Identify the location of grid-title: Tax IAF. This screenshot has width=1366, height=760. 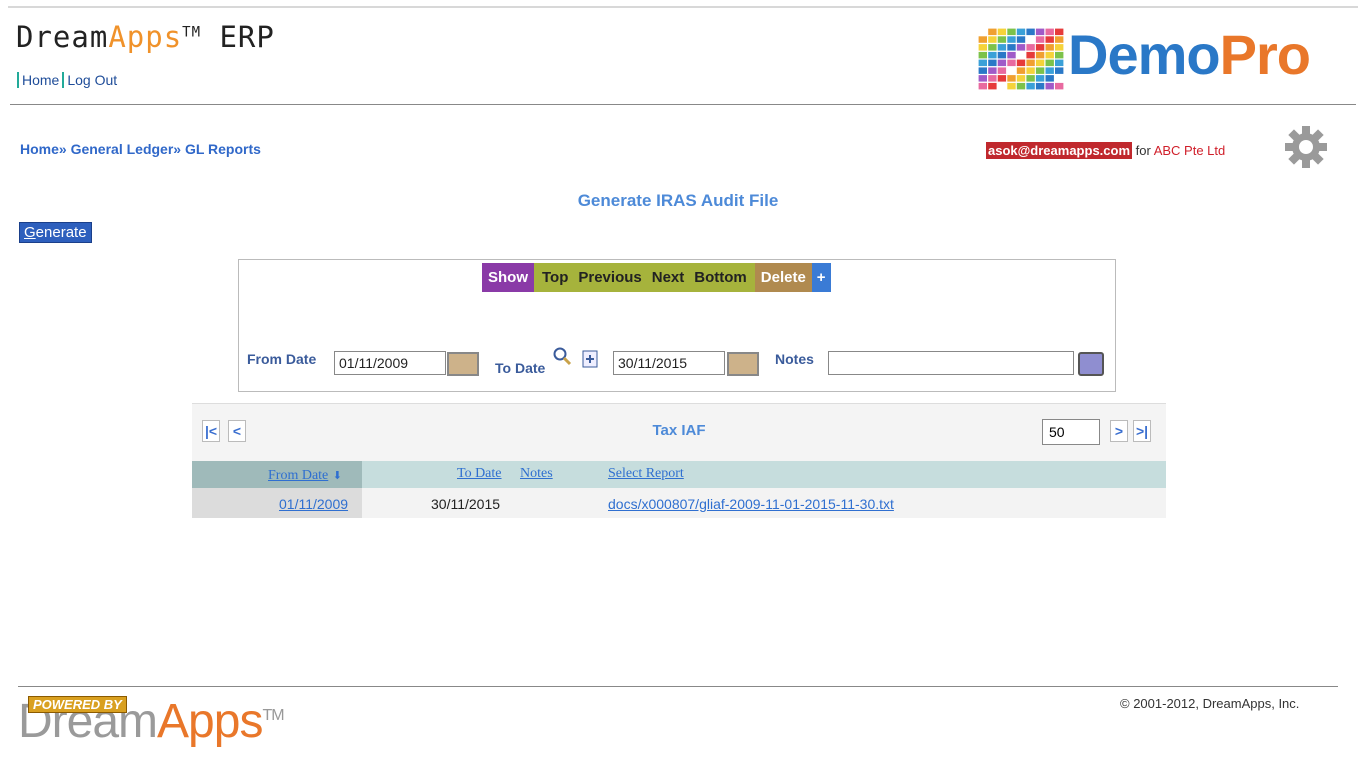
(679, 430).